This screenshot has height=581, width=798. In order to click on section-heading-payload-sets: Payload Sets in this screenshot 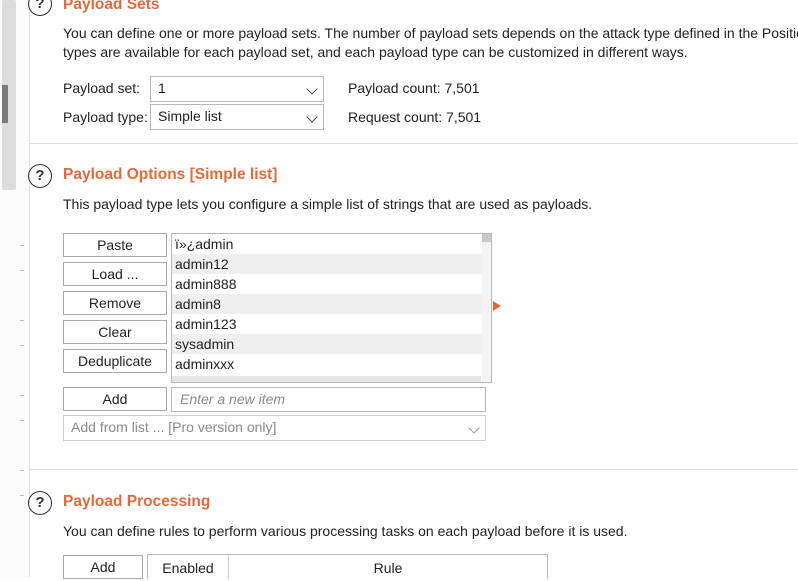, I will do `click(111, 6)`.